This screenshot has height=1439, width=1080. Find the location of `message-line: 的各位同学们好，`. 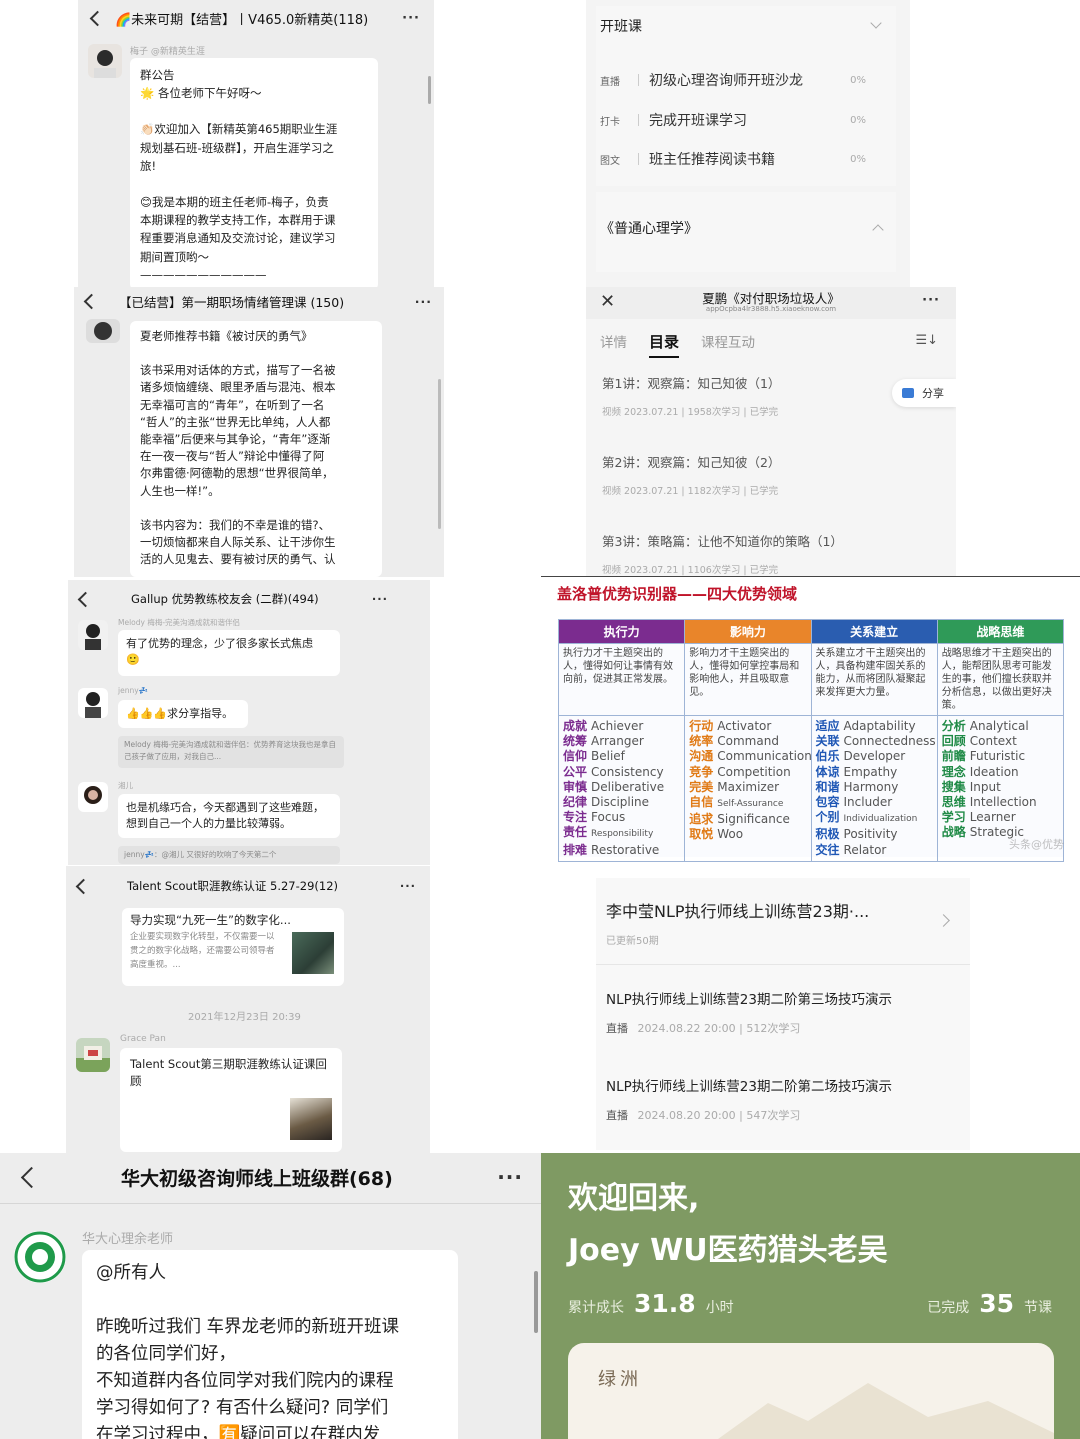

message-line: 的各位同学们好， is located at coordinates (166, 1354).